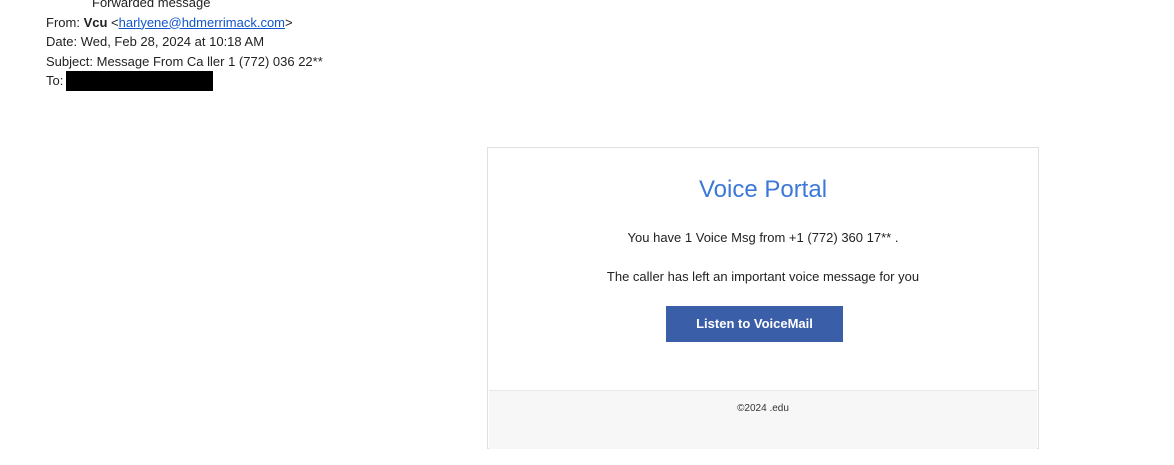  What do you see at coordinates (754, 324) in the screenshot?
I see `listen-to-voicemail-button: Listen to VoiceMail` at bounding box center [754, 324].